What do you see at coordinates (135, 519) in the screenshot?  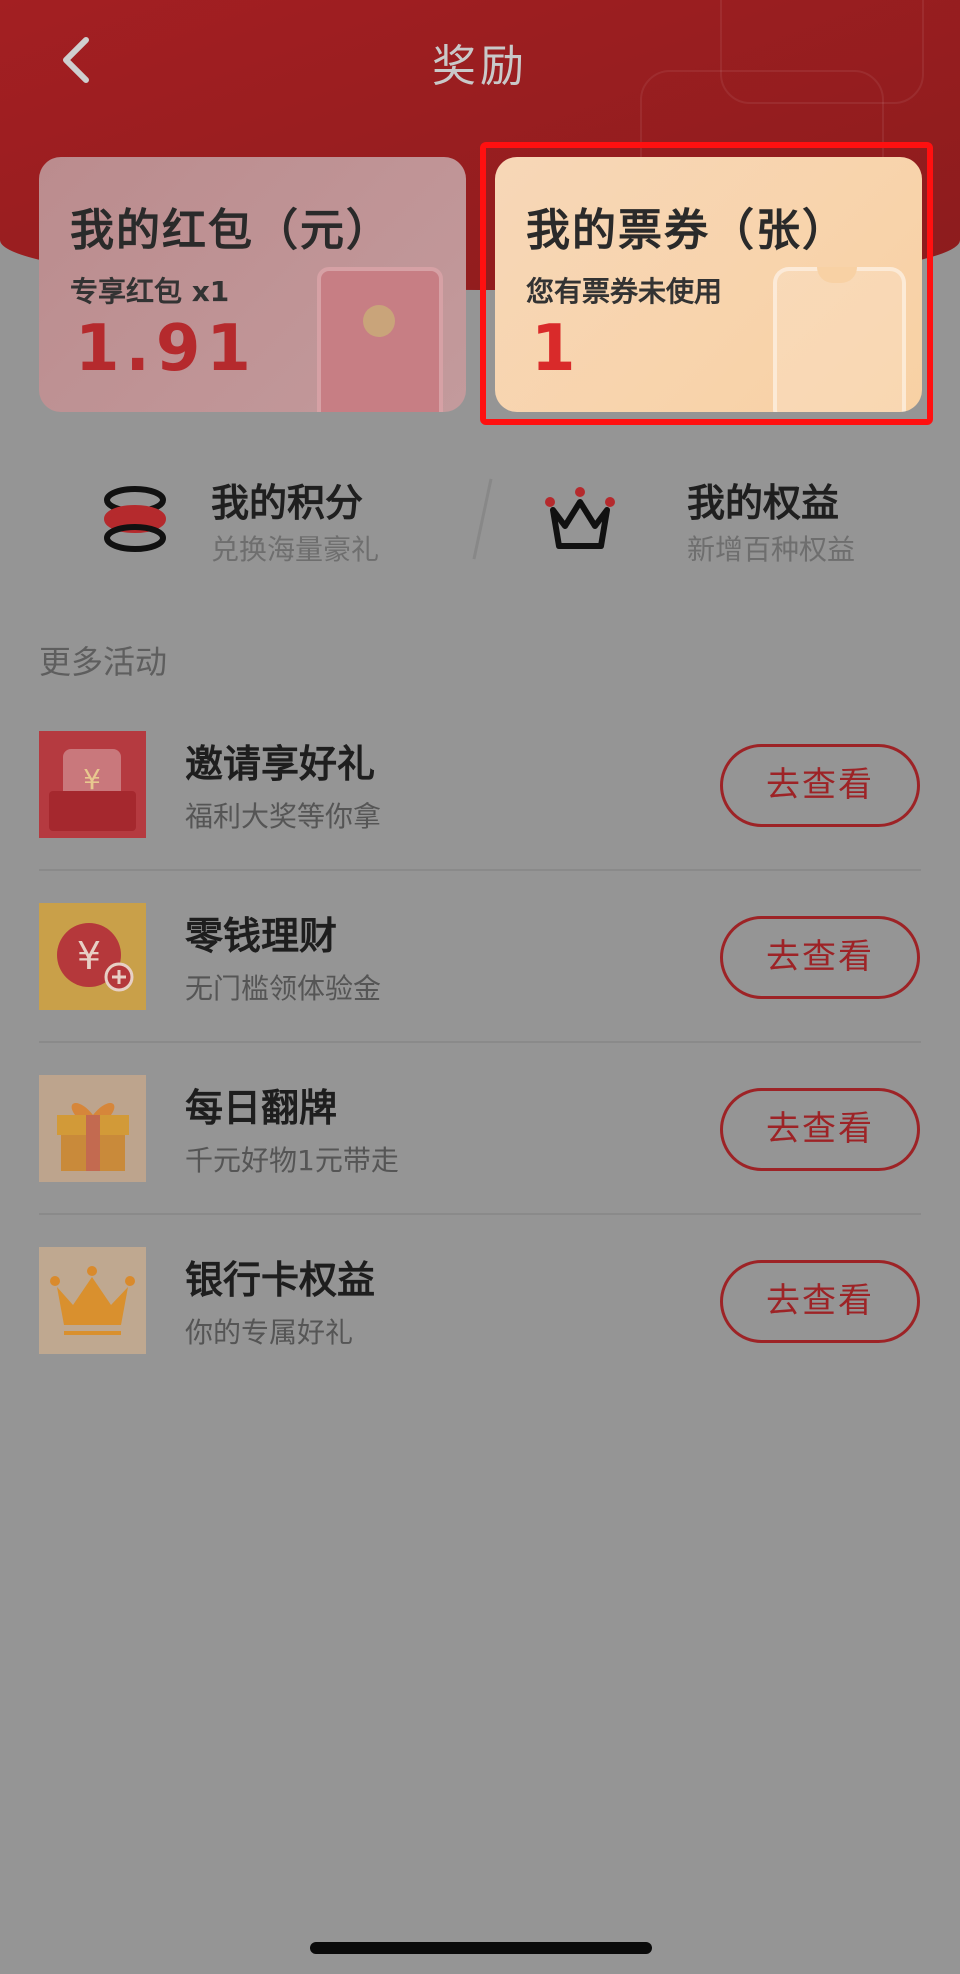 I see `coin-stack-icon` at bounding box center [135, 519].